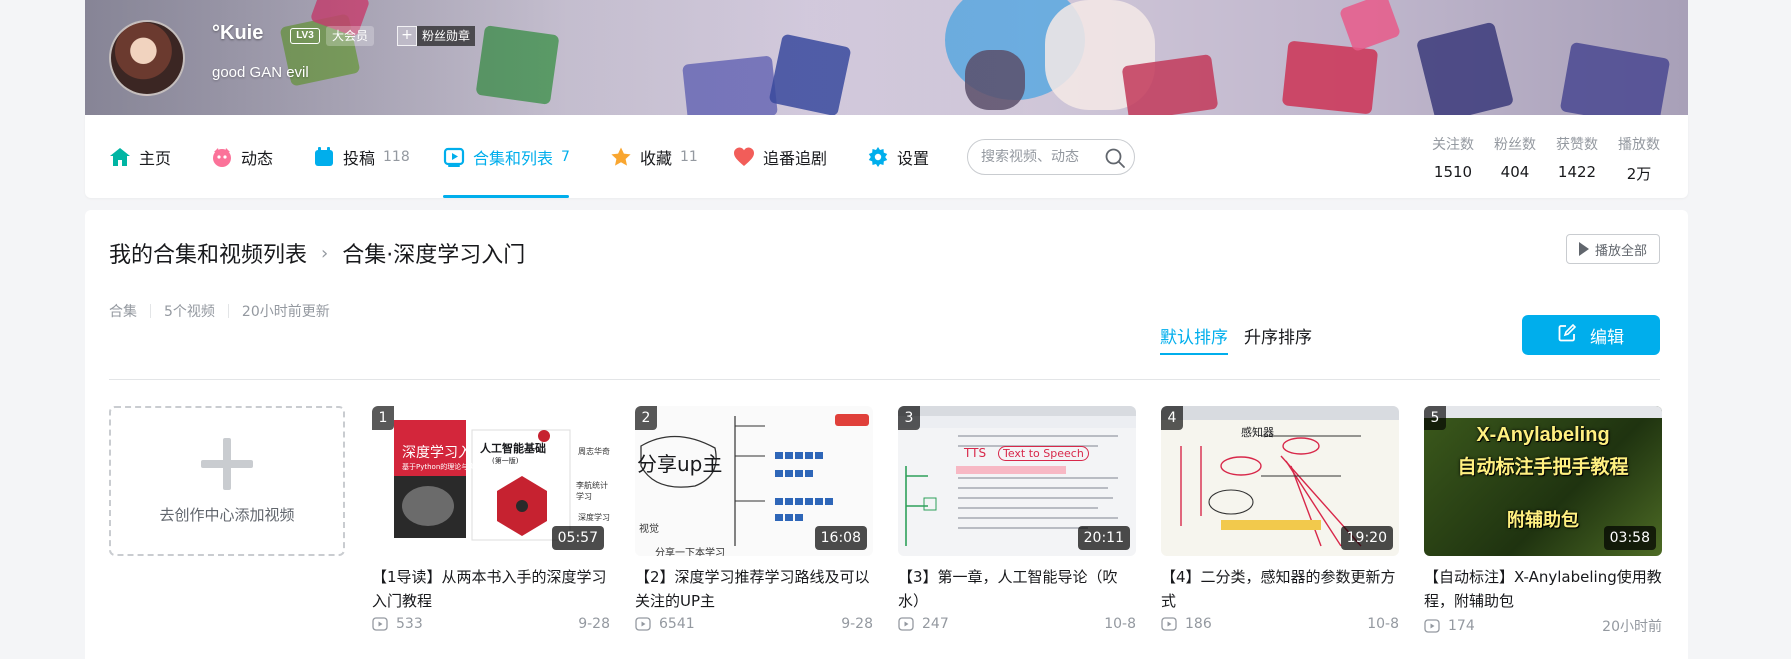  I want to click on page-title: 合集·深度学习入门, so click(434, 255).